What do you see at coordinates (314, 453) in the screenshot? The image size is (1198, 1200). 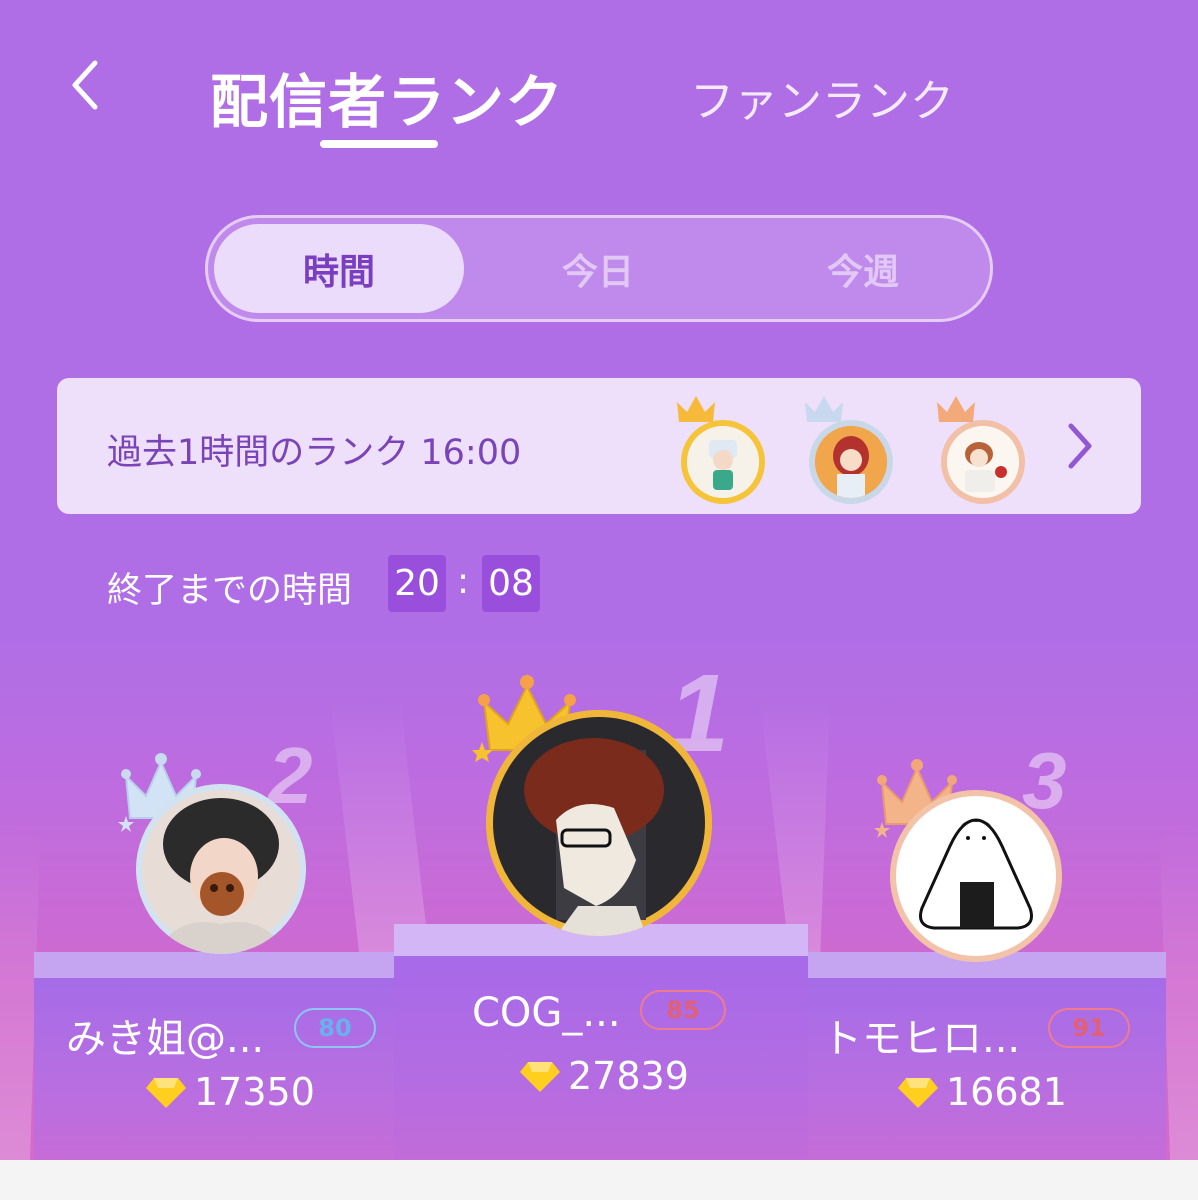 I see `past-hour-title: 過去1時間のランク 16:00` at bounding box center [314, 453].